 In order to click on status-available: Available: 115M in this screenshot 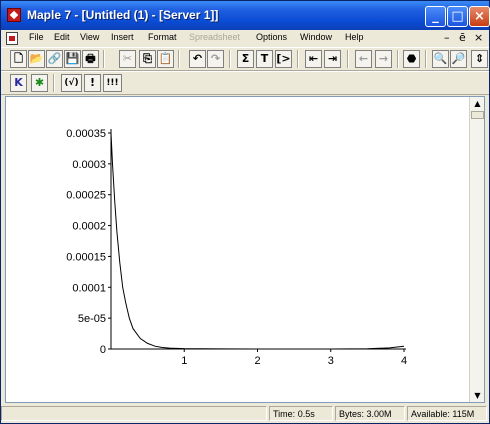, I will do `click(447, 413)`.